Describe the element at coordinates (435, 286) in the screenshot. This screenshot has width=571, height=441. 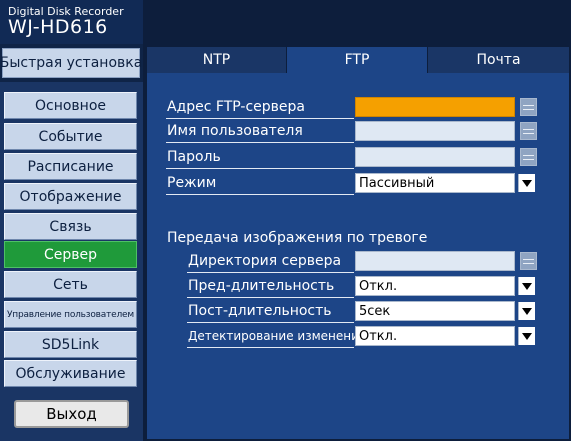
I see `pre-duration-select: Откл.` at that location.